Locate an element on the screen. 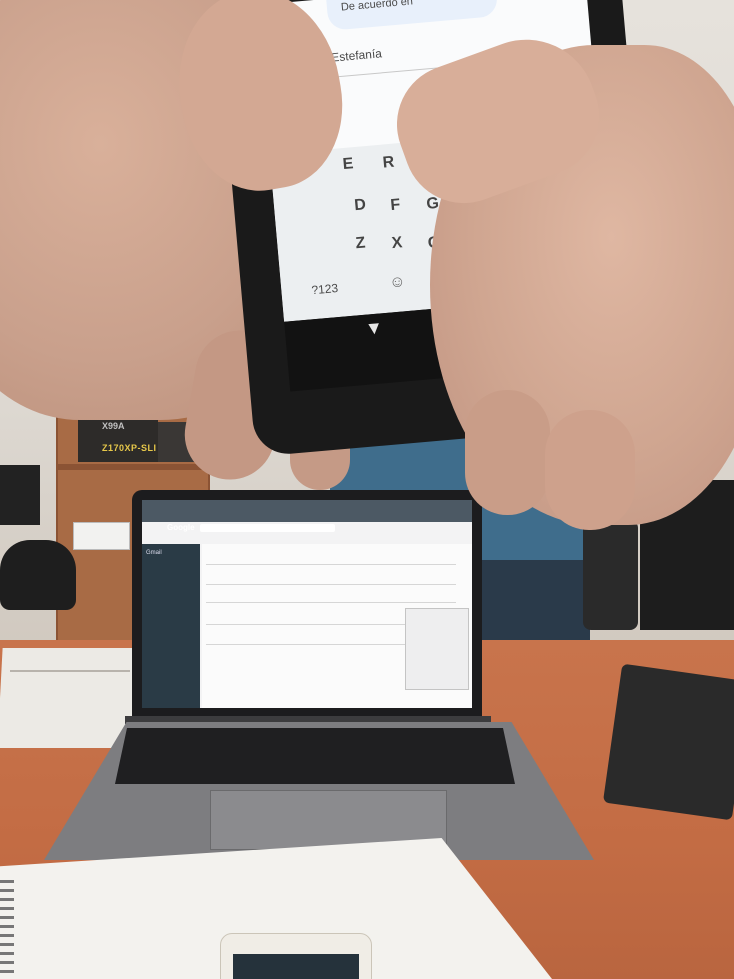 The image size is (734, 979). box-brand-label: X99A is located at coordinates (113, 426).